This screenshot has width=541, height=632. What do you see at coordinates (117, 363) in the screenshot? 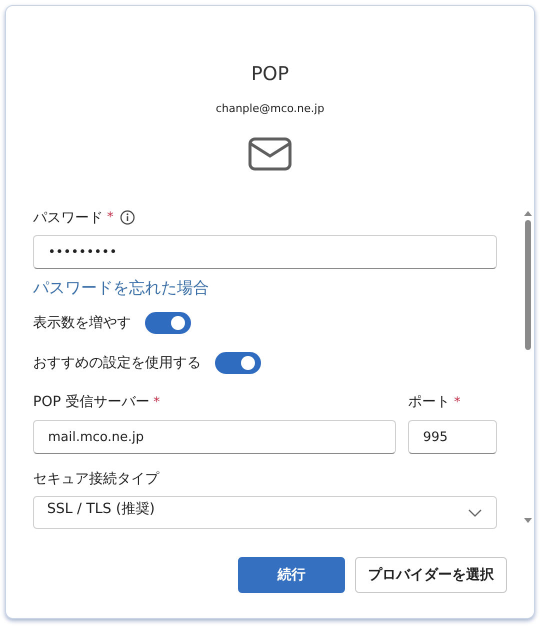
I see `toggle-label: おすすめの設定を使用する` at bounding box center [117, 363].